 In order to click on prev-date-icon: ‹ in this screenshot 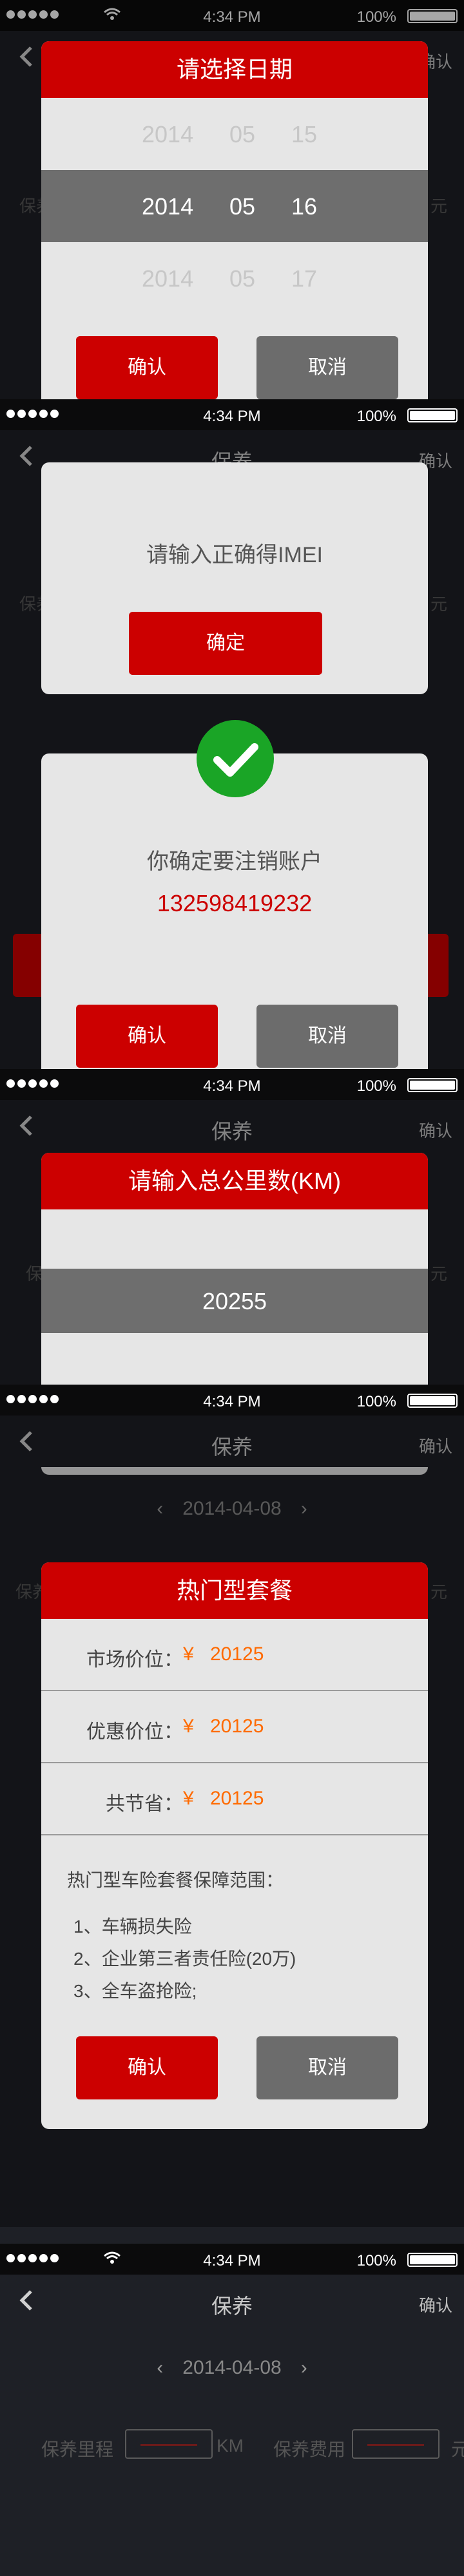, I will do `click(160, 2367)`.